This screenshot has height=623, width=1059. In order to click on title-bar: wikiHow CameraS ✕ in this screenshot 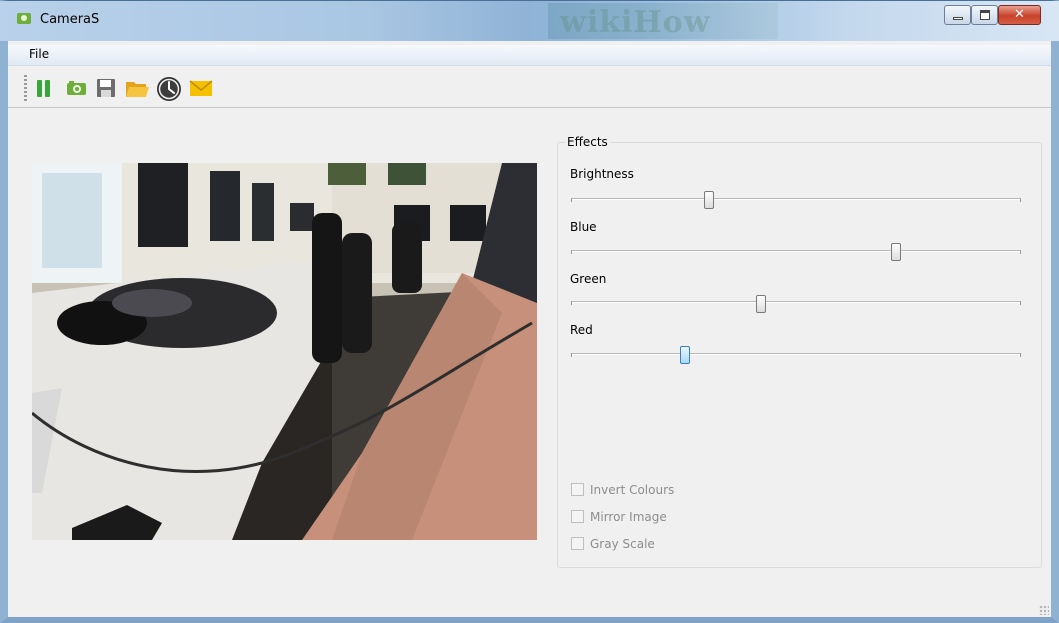, I will do `click(529, 21)`.